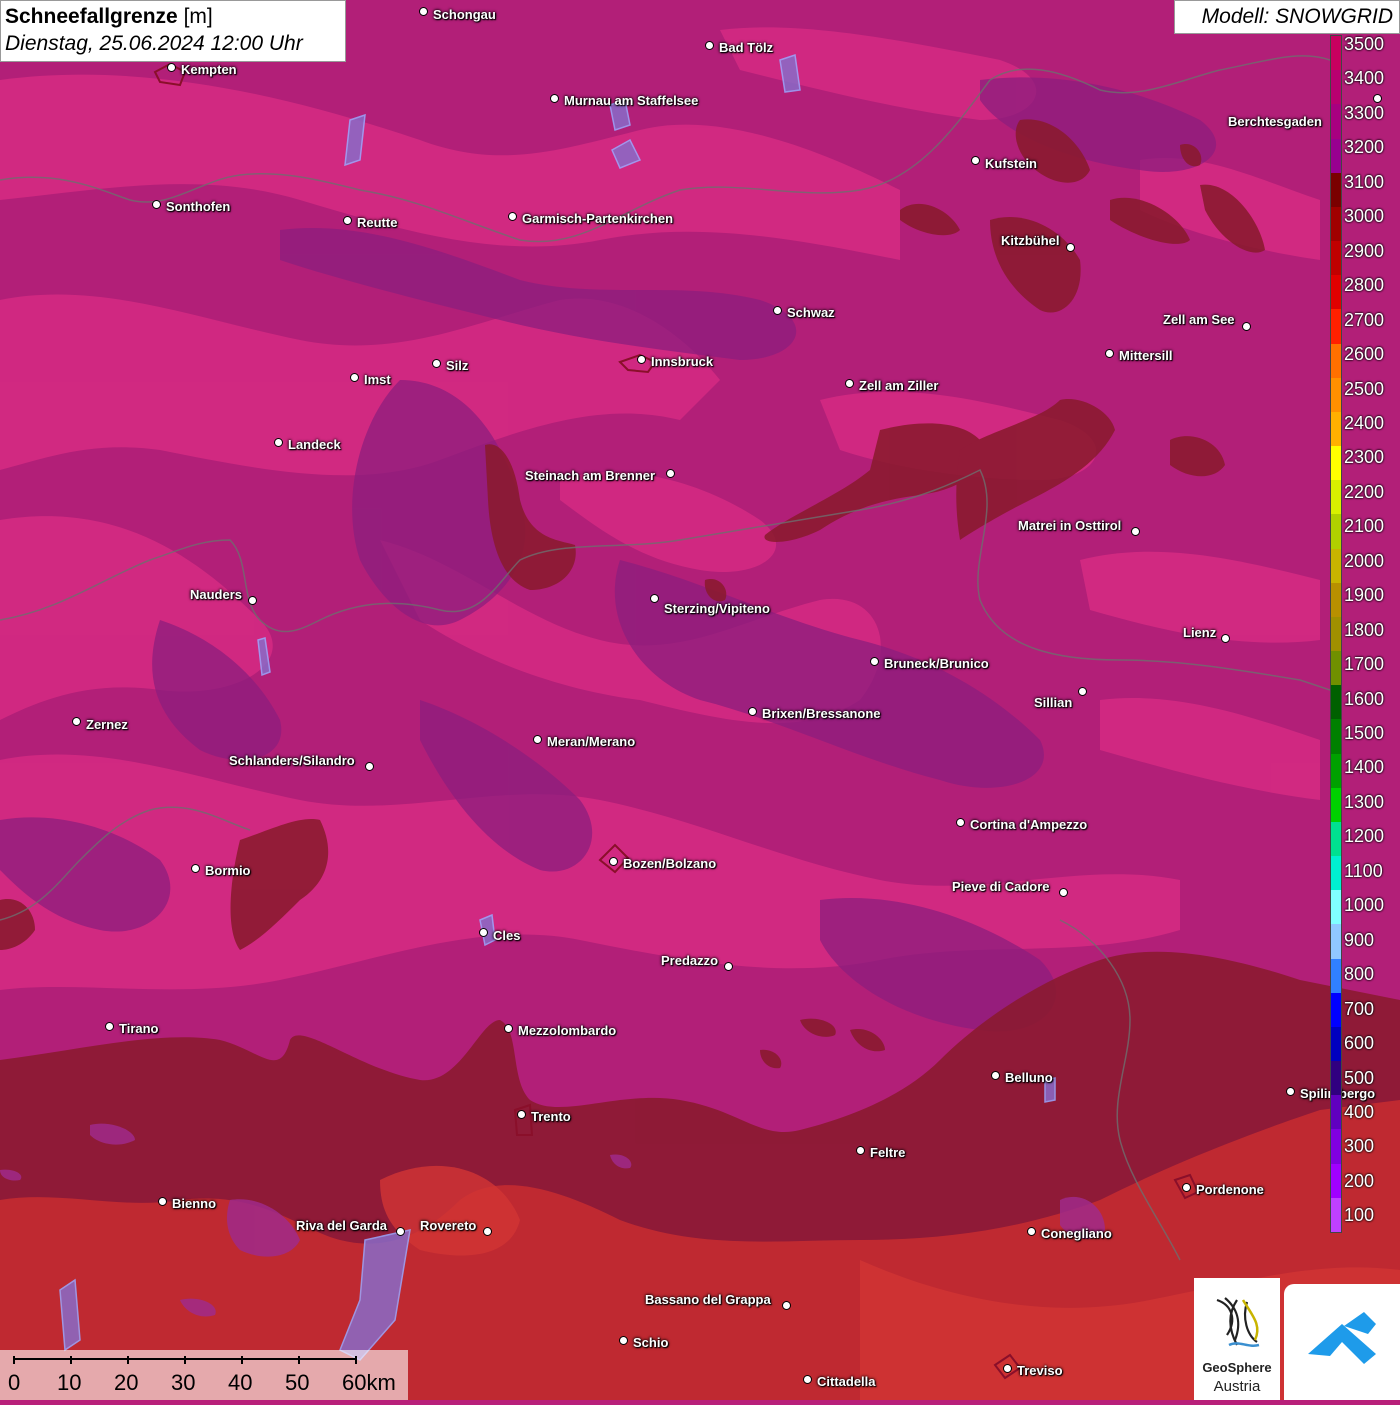  What do you see at coordinates (1364, 422) in the screenshot?
I see `legend-label: 2400` at bounding box center [1364, 422].